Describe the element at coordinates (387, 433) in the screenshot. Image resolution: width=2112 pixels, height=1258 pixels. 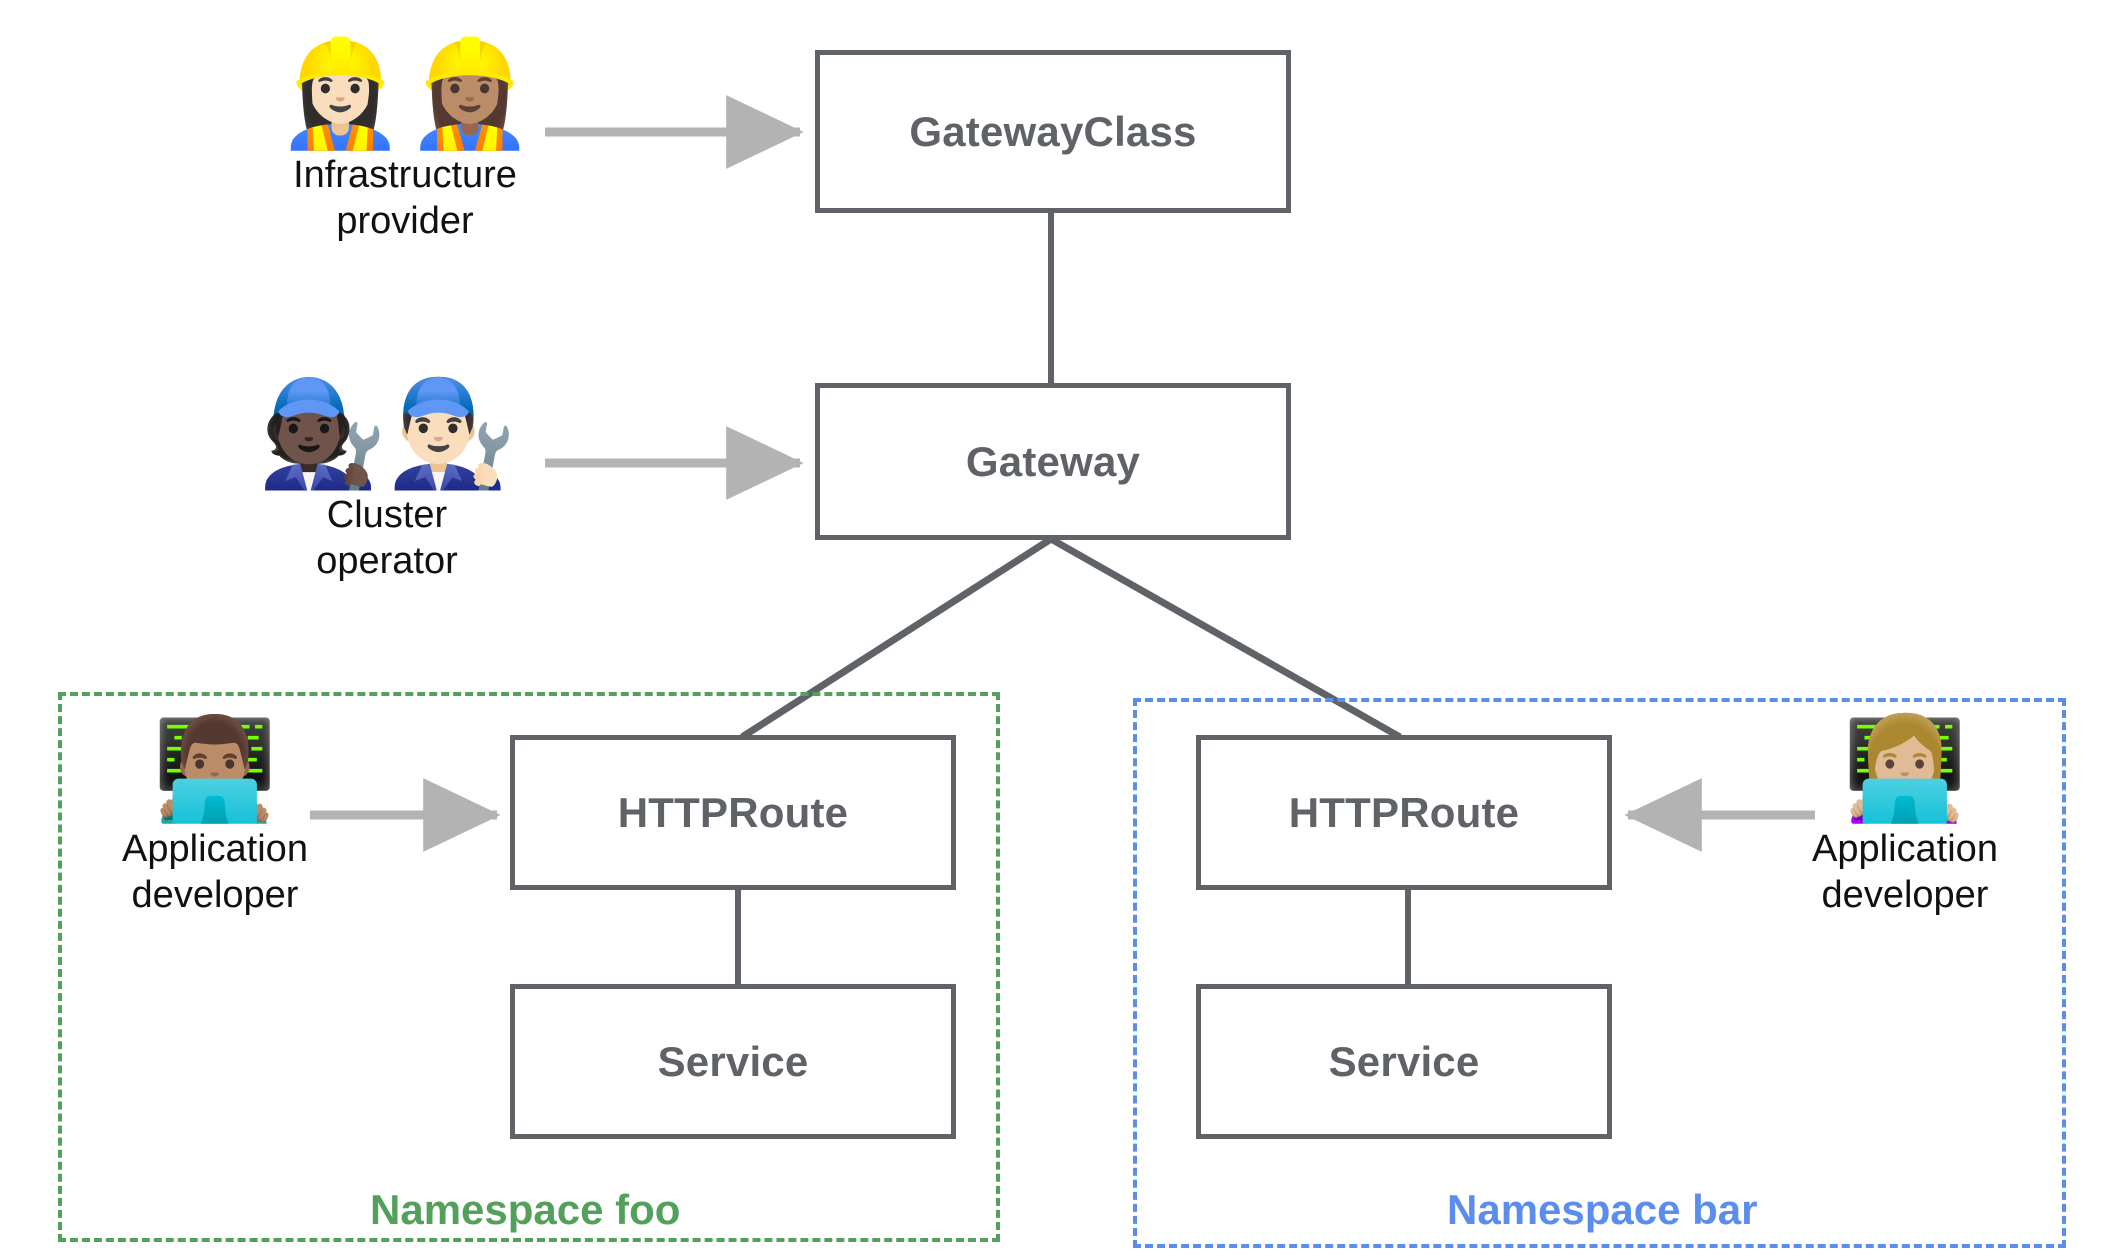
I see `mechanic-emoji: 🧑🏿‍🔧👨🏻‍🔧` at that location.